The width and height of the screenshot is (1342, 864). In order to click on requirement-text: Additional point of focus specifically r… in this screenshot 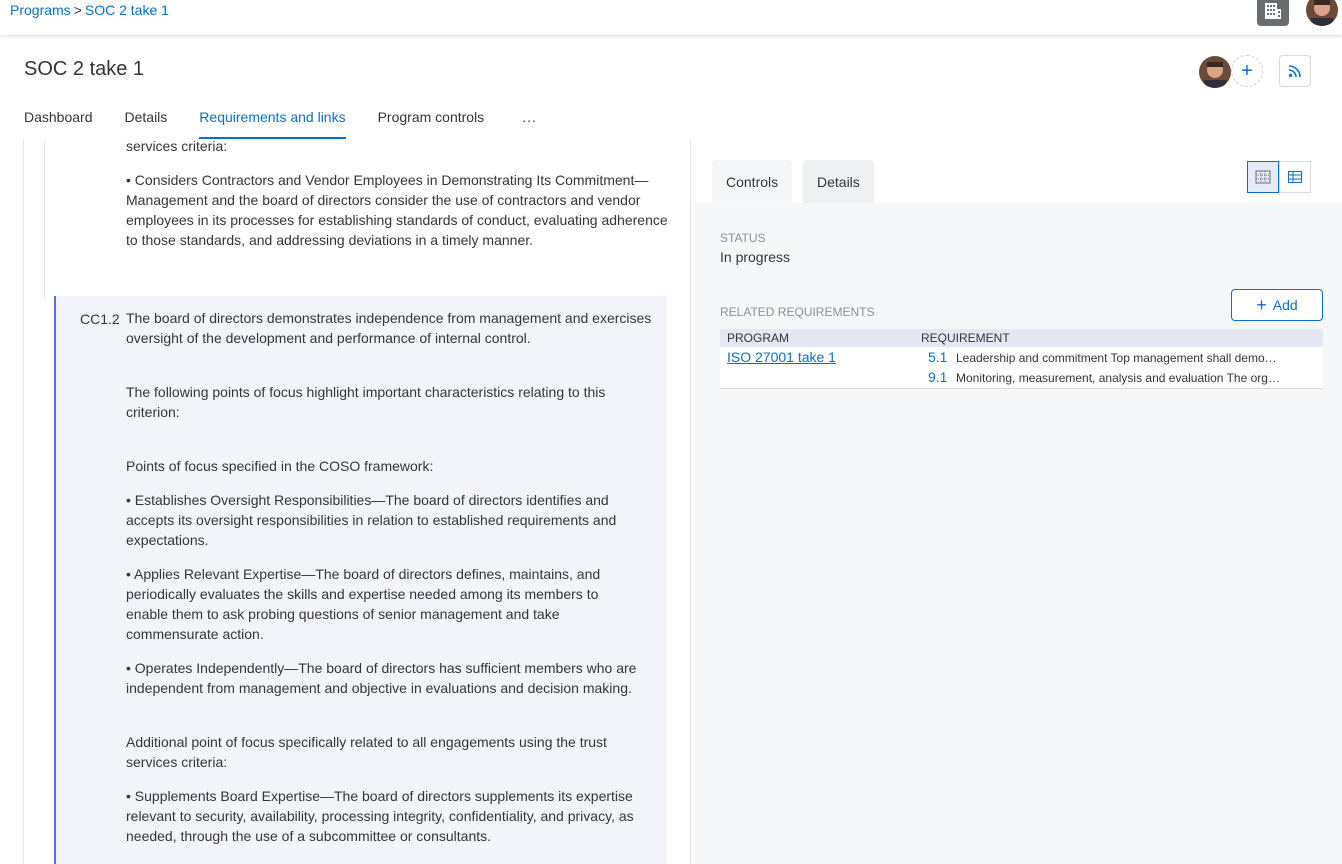, I will do `click(366, 752)`.